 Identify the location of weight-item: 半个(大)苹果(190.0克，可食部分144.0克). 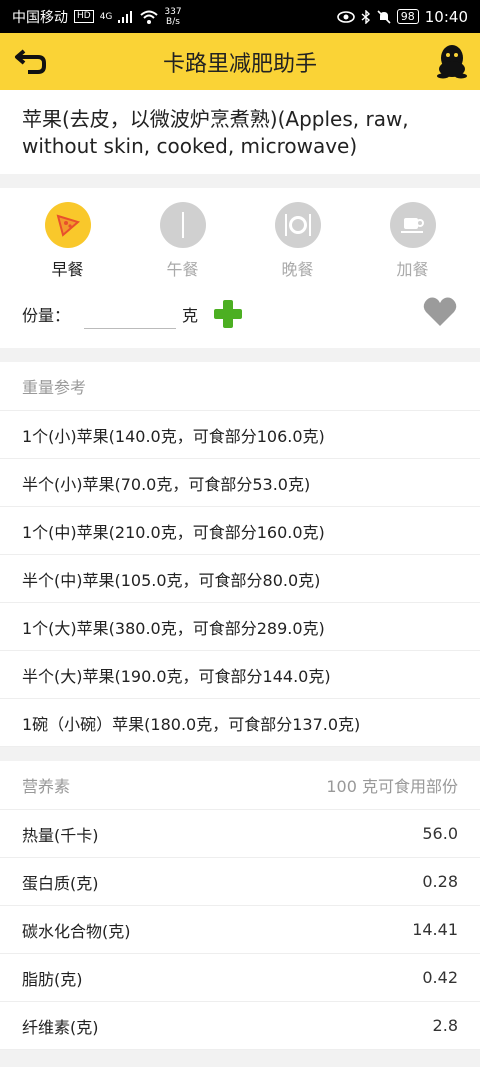
(240, 675).